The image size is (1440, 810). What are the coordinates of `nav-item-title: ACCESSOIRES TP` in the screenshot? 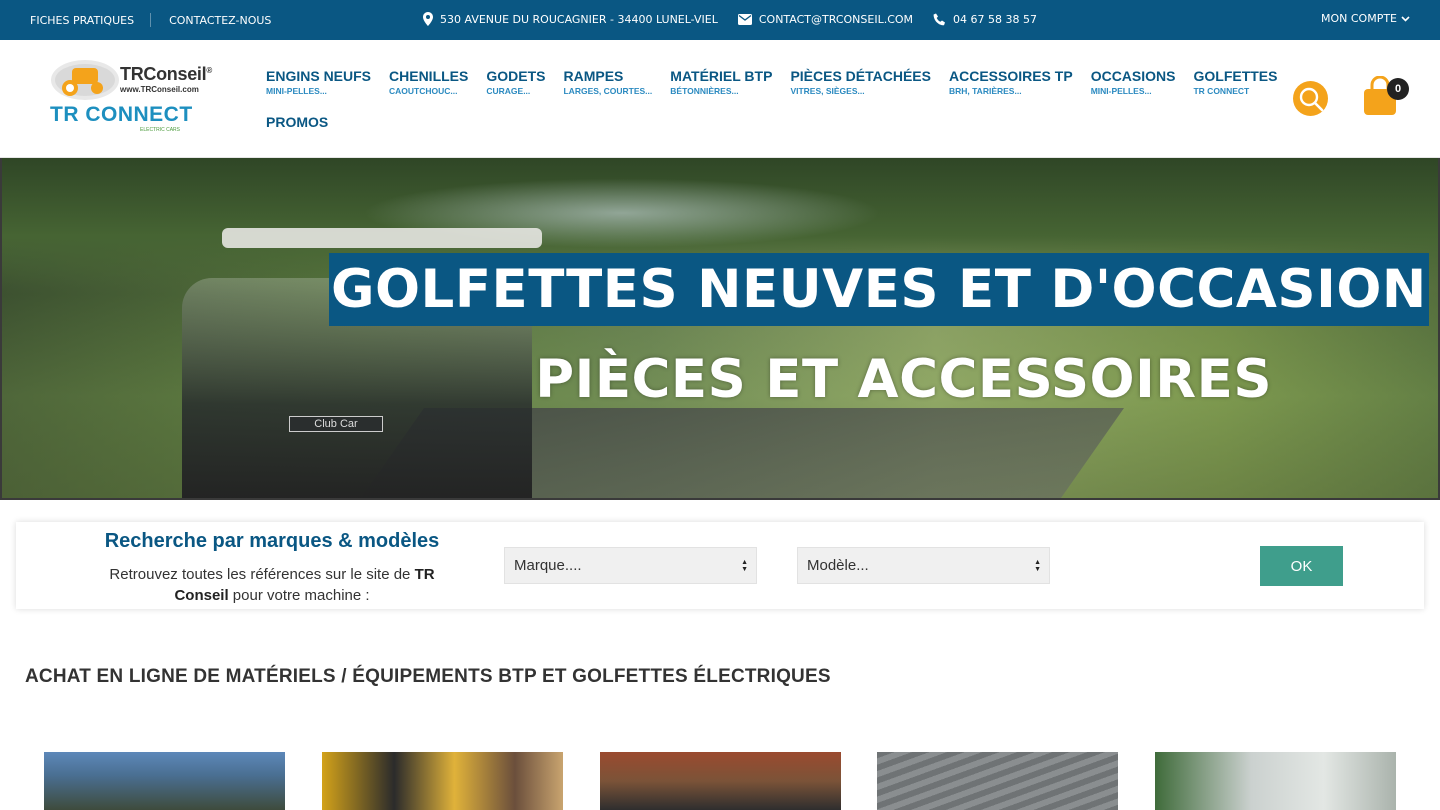 It's located at (1010, 76).